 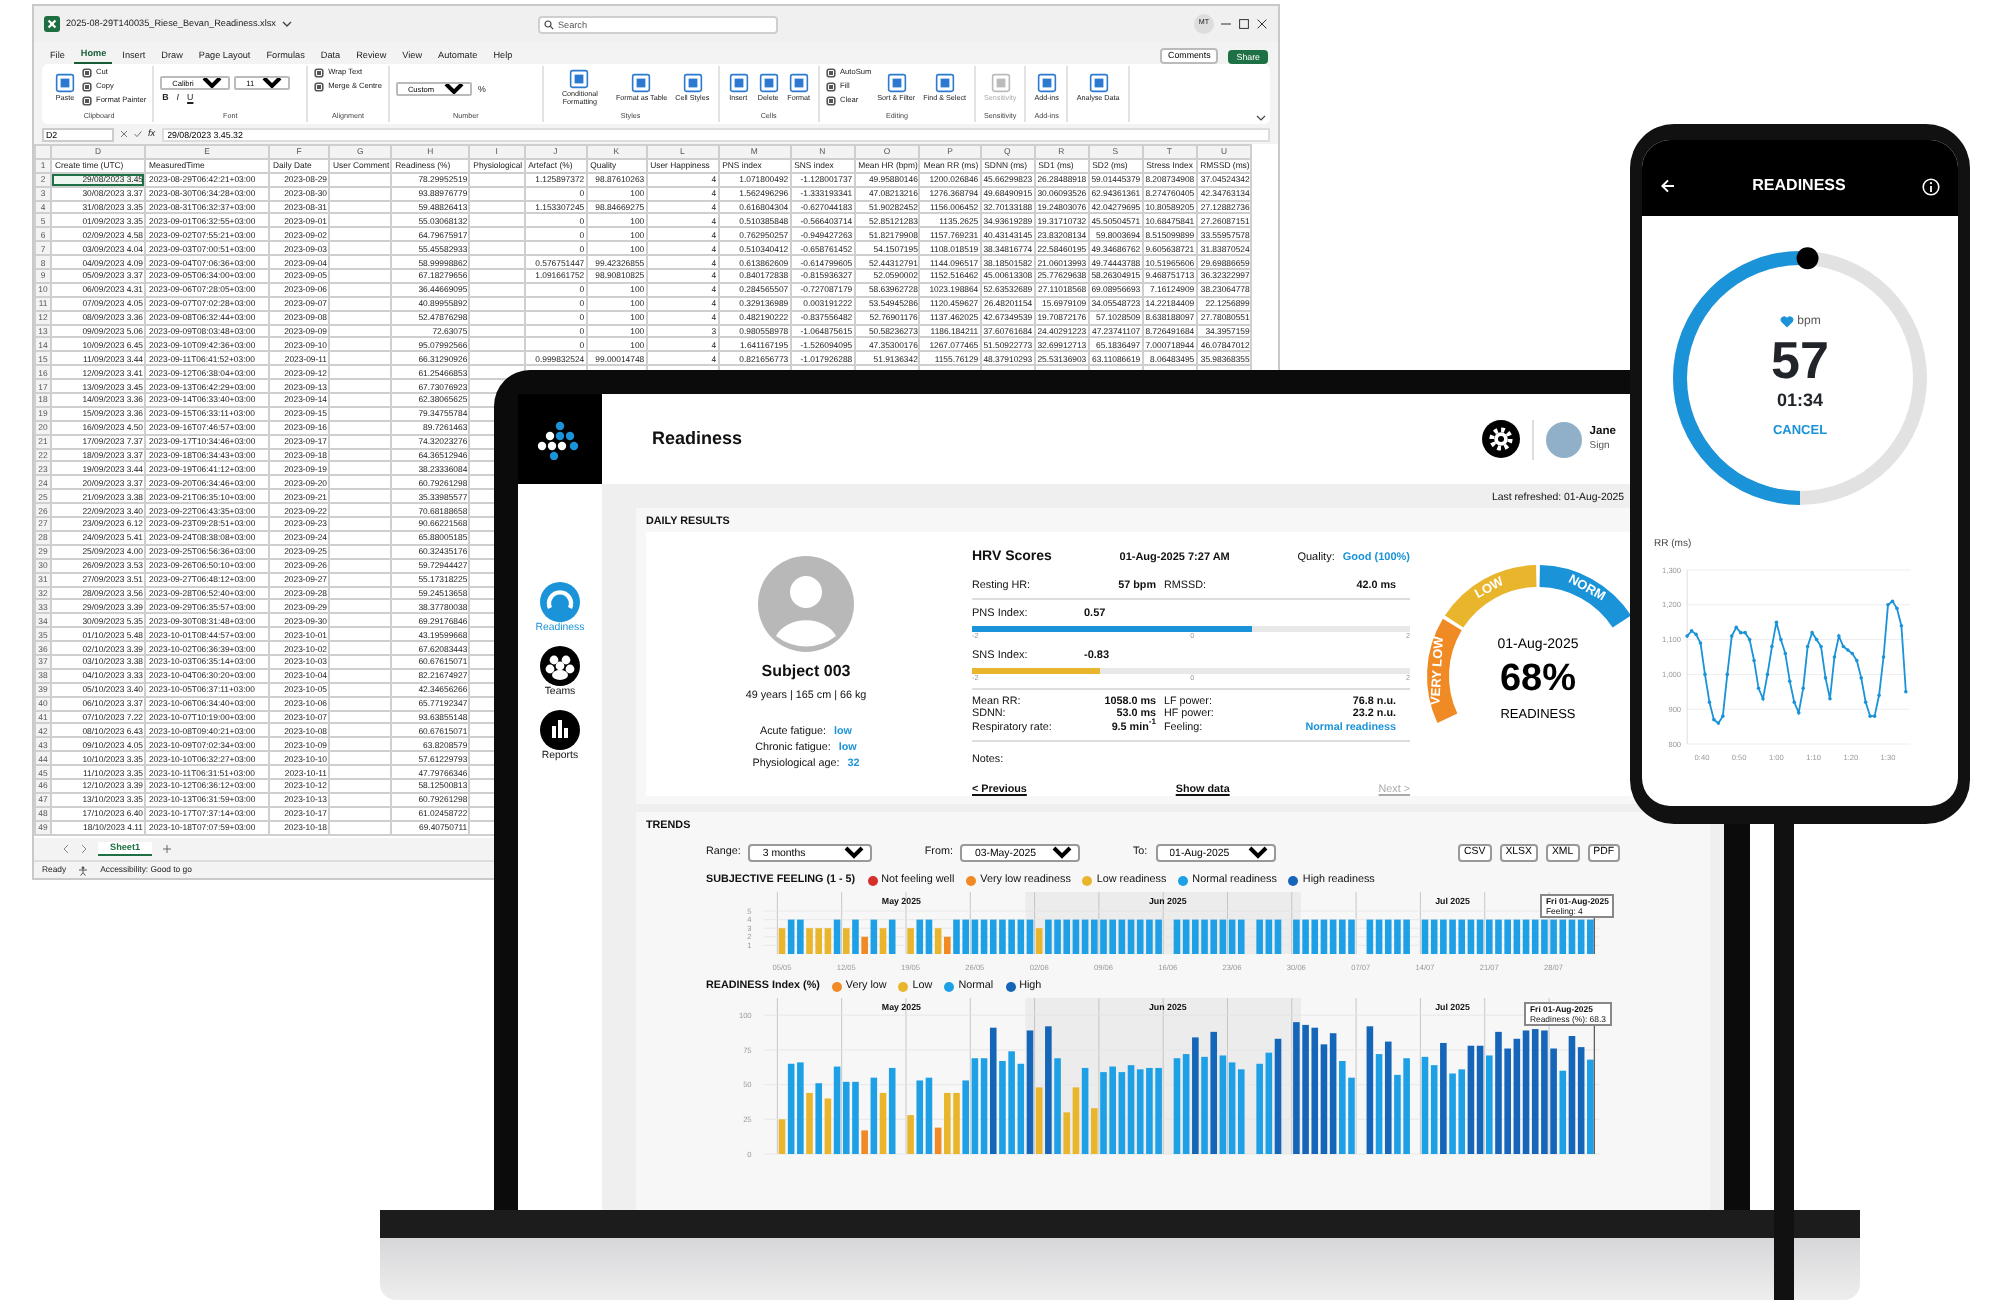 I want to click on screen-title: READINESS, so click(x=1799, y=186).